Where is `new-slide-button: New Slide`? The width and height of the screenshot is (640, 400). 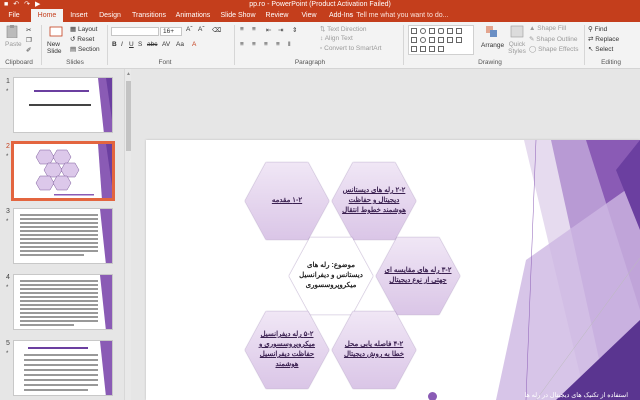 new-slide-button: New Slide is located at coordinates (56, 48).